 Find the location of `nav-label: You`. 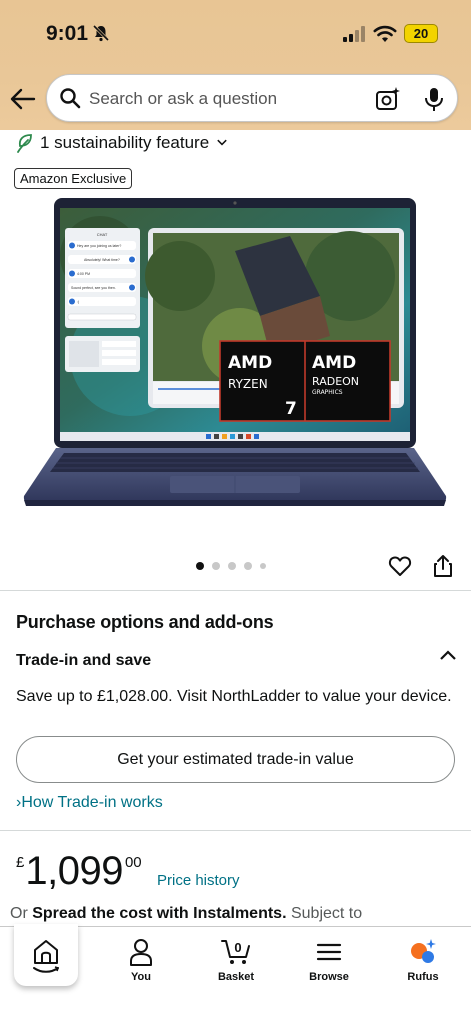

nav-label: You is located at coordinates (141, 977).